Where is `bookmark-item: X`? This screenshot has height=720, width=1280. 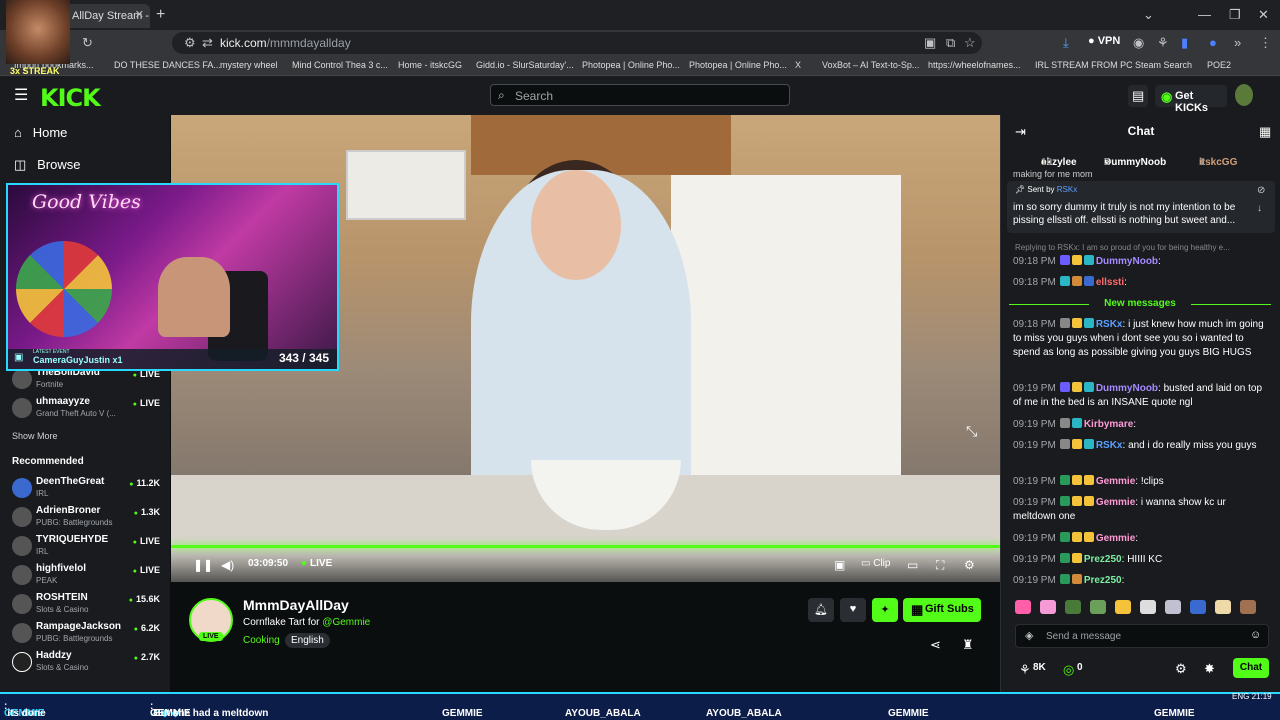
bookmark-item: X is located at coordinates (798, 65).